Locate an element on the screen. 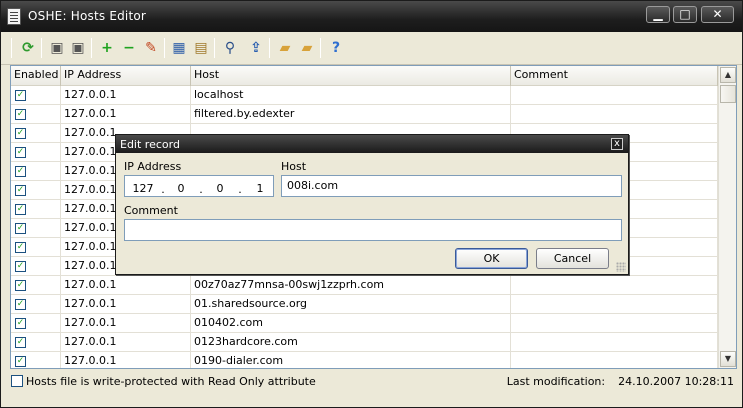  notepad-icon: ▤ is located at coordinates (201, 48).